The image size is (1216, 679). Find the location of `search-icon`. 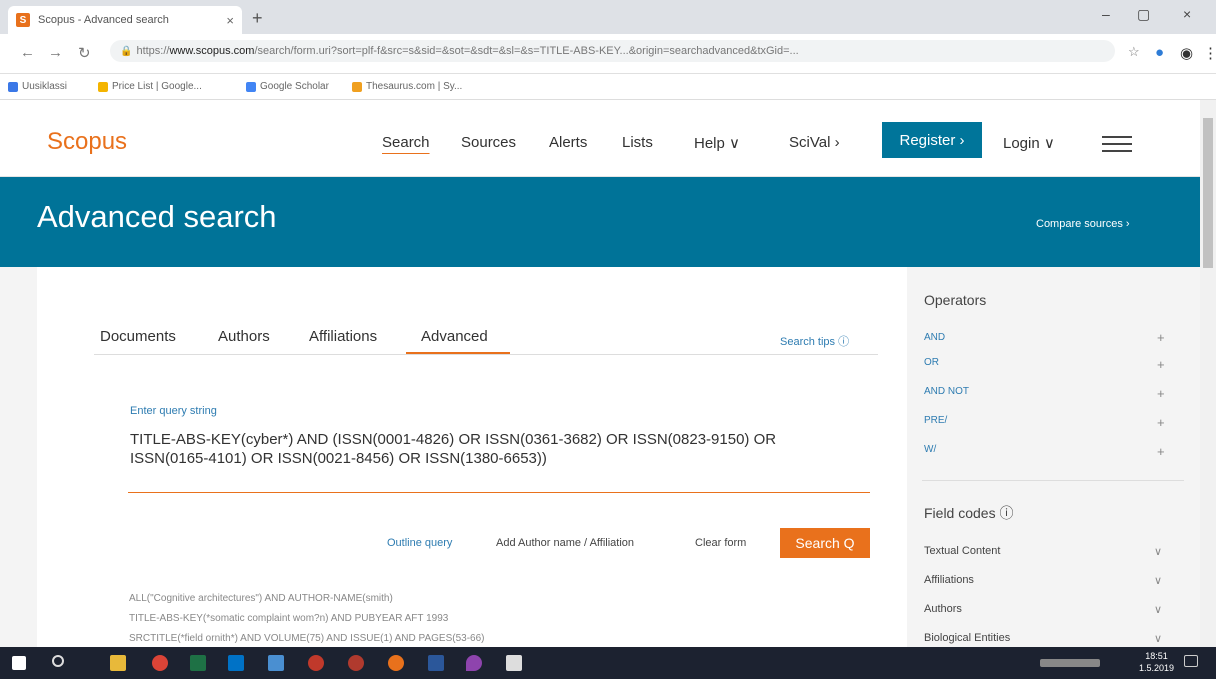

search-icon is located at coordinates (58, 661).